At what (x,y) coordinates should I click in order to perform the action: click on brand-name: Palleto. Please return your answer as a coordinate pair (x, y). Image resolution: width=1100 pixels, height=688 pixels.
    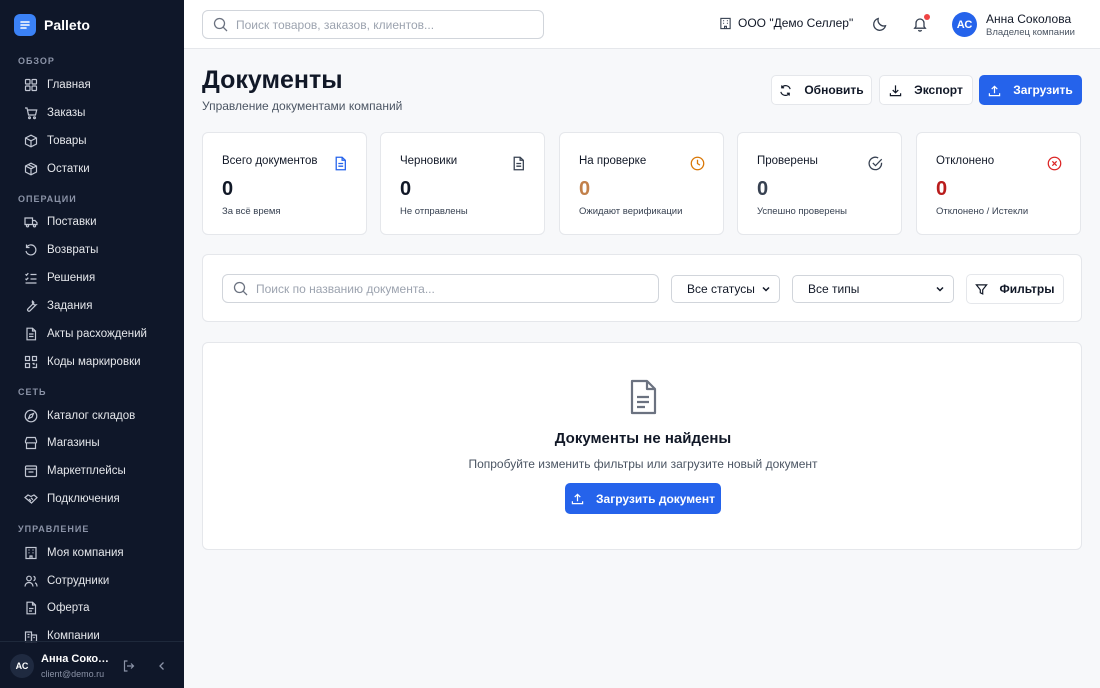
    Looking at the image, I should click on (67, 25).